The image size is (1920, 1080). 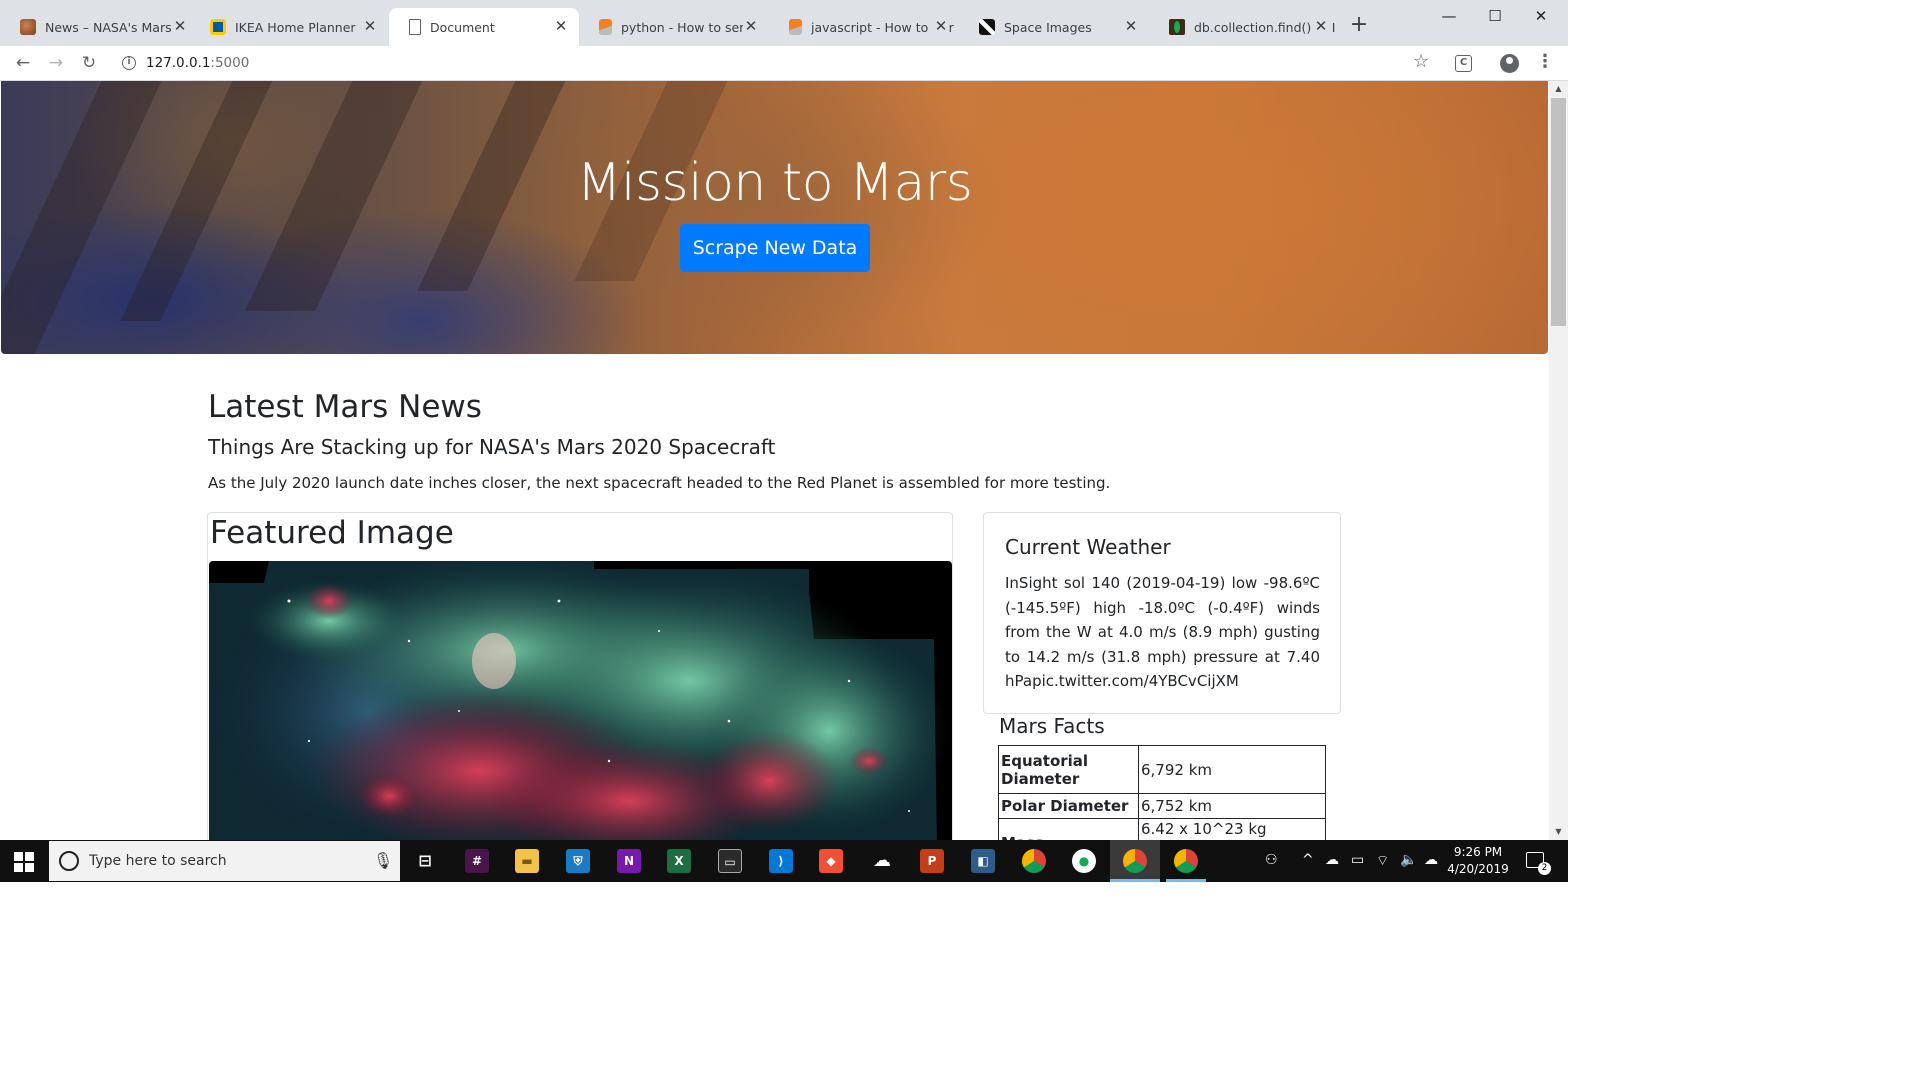 I want to click on cortana-icon, so click(x=69, y=861).